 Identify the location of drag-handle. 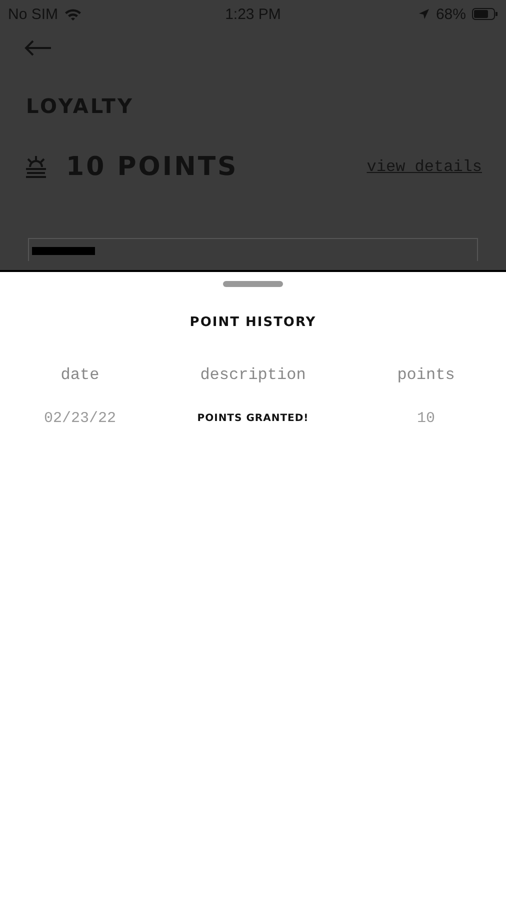
(253, 284).